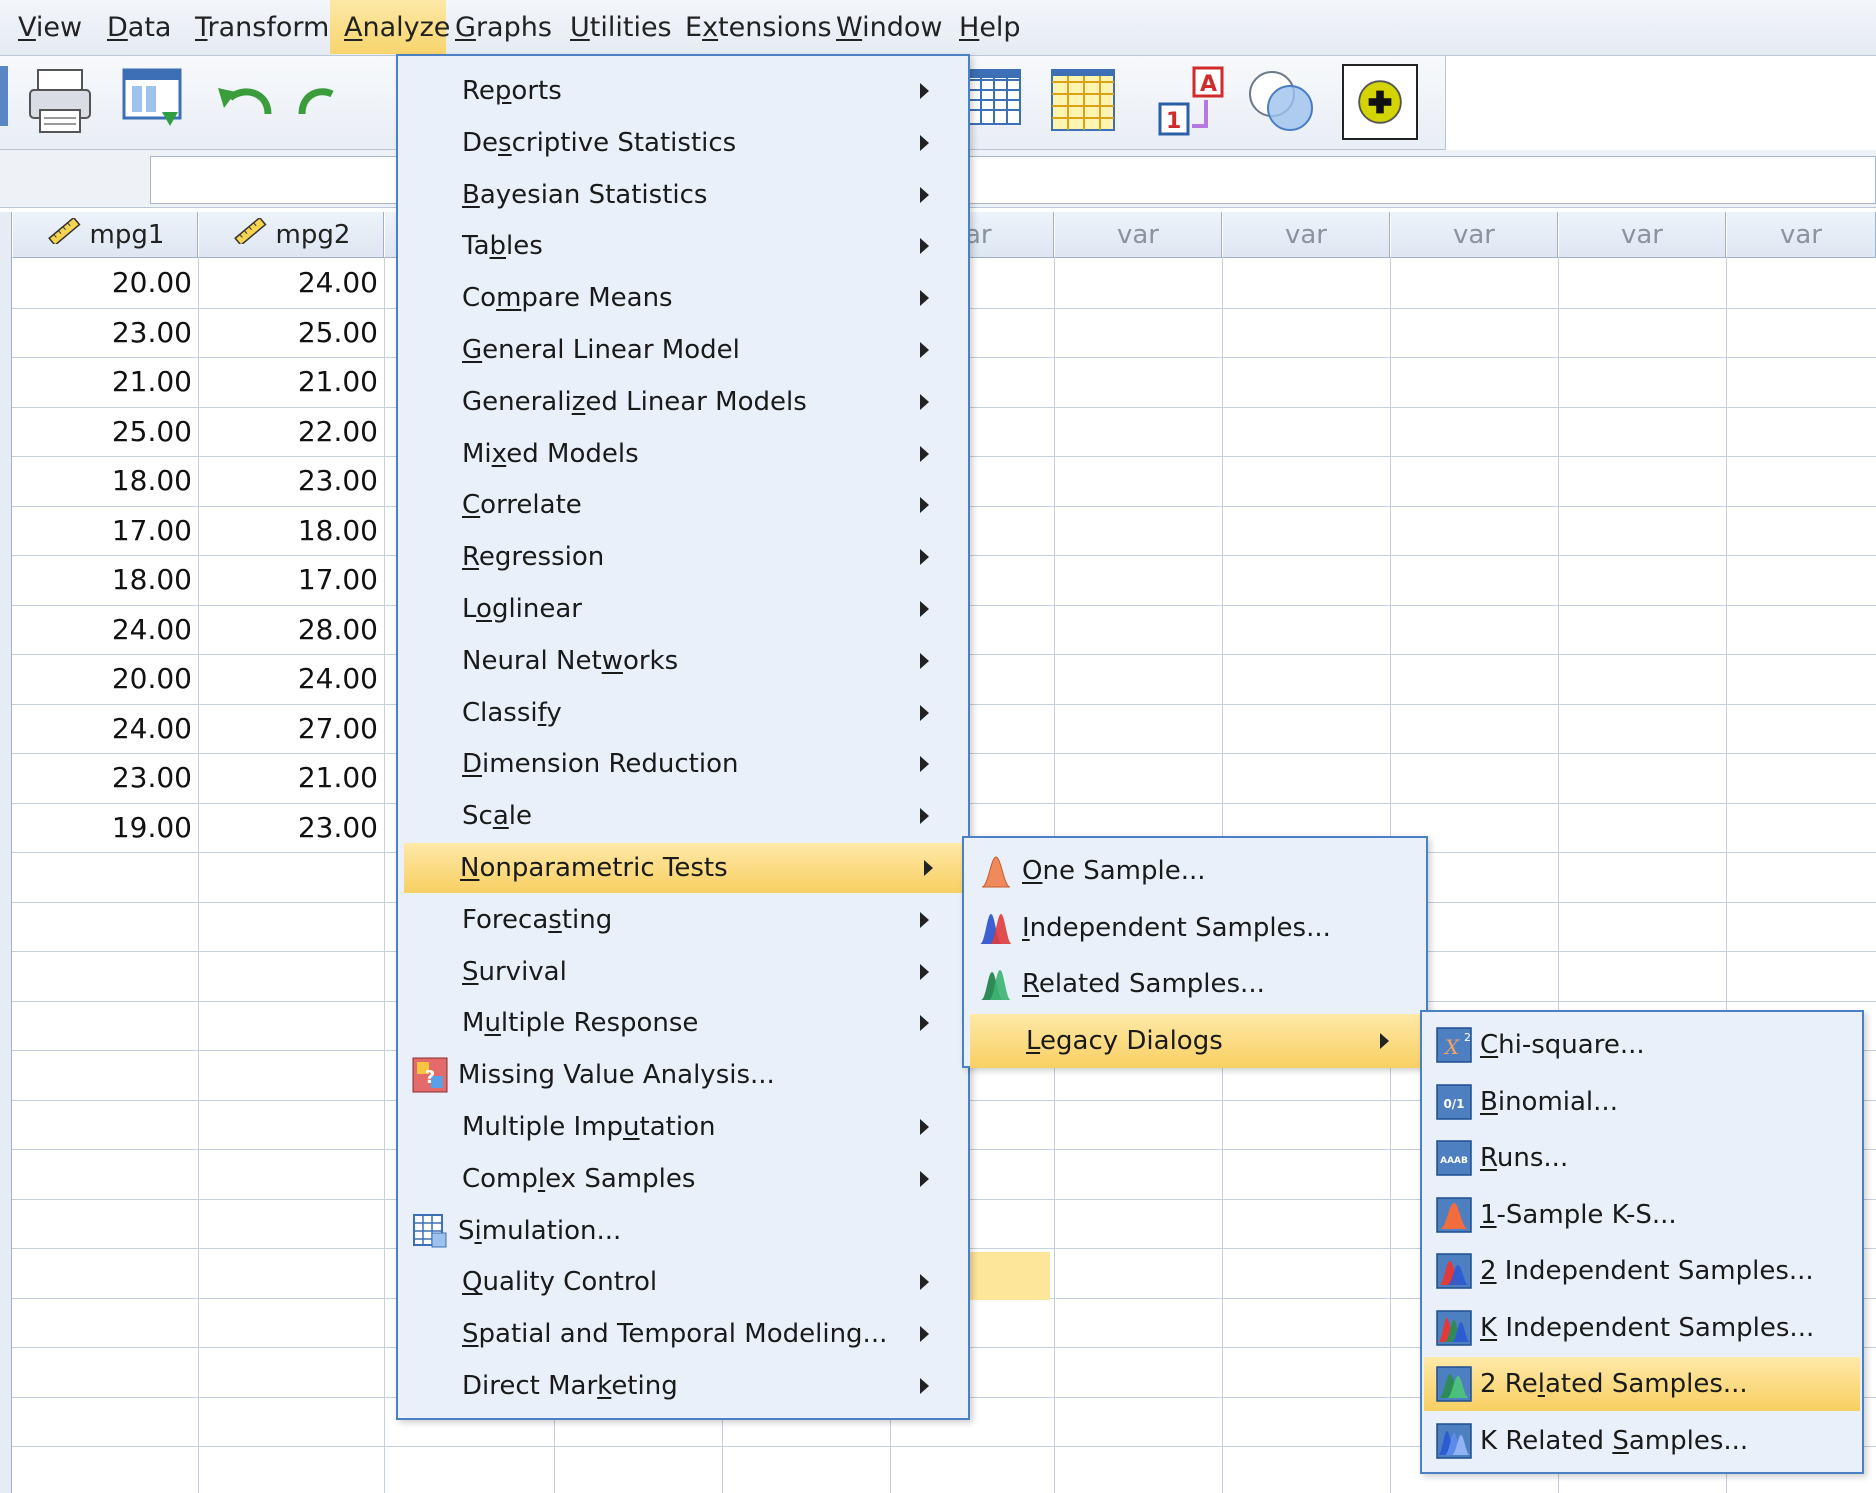  Describe the element at coordinates (683, 246) in the screenshot. I see `analyze-item-tables: Tables` at that location.